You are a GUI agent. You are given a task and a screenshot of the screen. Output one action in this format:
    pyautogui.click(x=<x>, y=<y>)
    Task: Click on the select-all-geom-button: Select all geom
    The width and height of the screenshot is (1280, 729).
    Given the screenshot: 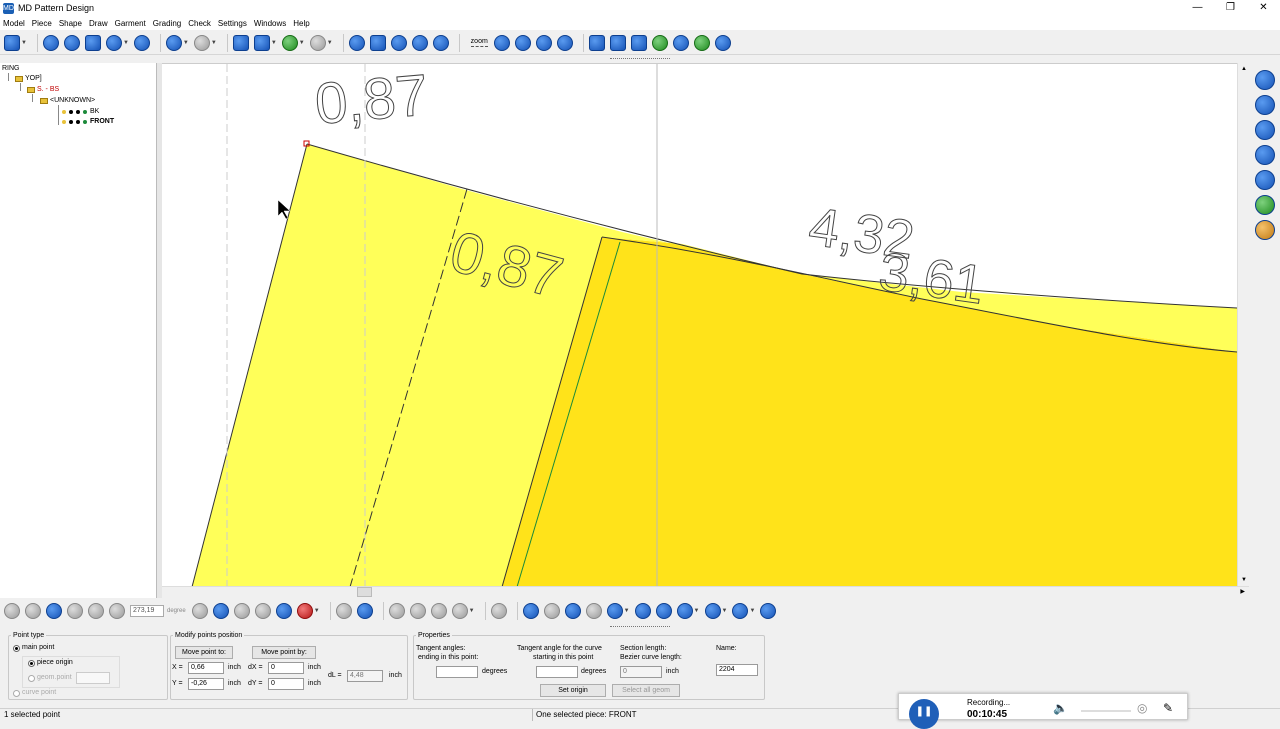 What is the action you would take?
    pyautogui.click(x=646, y=690)
    